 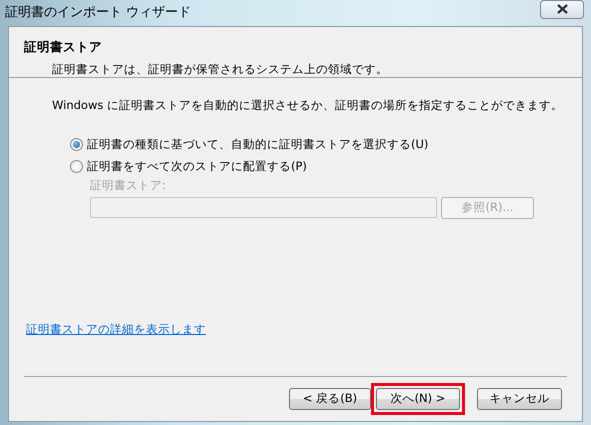 What do you see at coordinates (418, 399) in the screenshot?
I see `next-button: 次へ(N) >` at bounding box center [418, 399].